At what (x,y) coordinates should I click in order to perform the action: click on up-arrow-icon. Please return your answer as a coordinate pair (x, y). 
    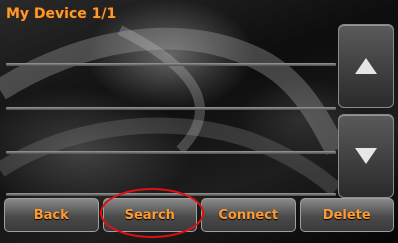
    Looking at the image, I should click on (366, 66).